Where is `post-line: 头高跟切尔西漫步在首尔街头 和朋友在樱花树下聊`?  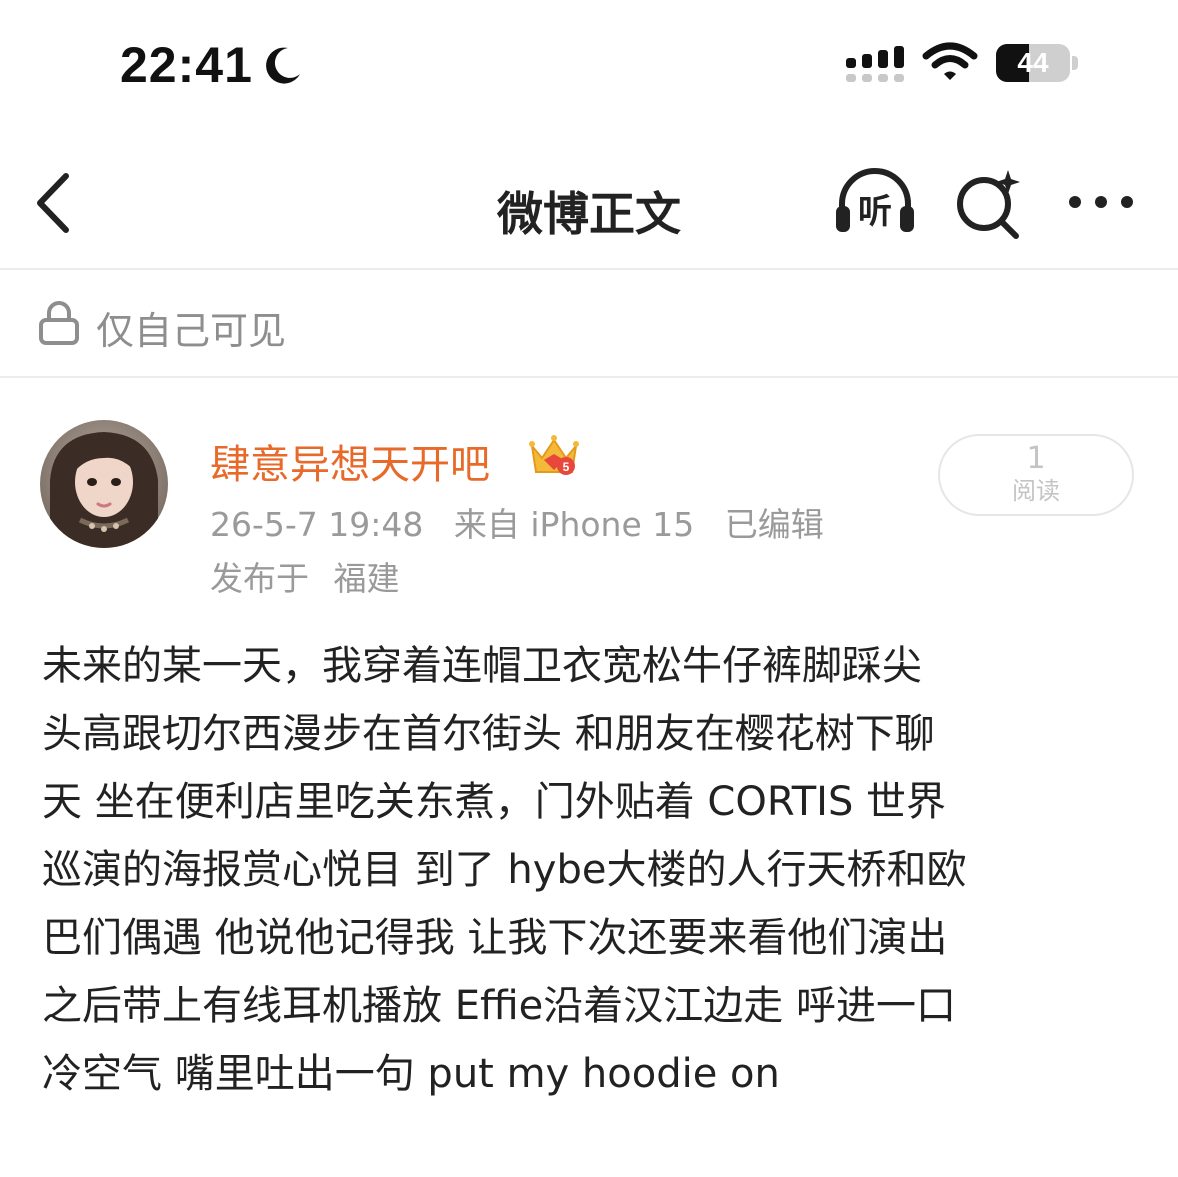 post-line: 头高跟切尔西漫步在首尔街头 和朋友在樱花树下聊 is located at coordinates (488, 734).